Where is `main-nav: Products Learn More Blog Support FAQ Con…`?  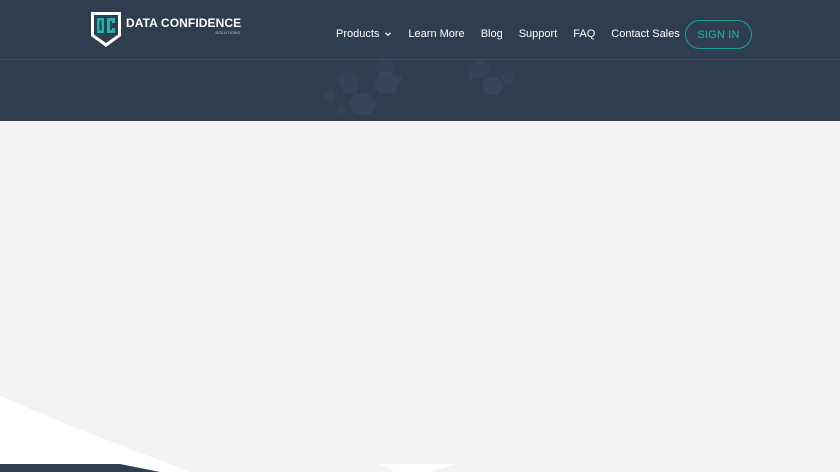
main-nav: Products Learn More Blog Support FAQ Con… is located at coordinates (508, 34).